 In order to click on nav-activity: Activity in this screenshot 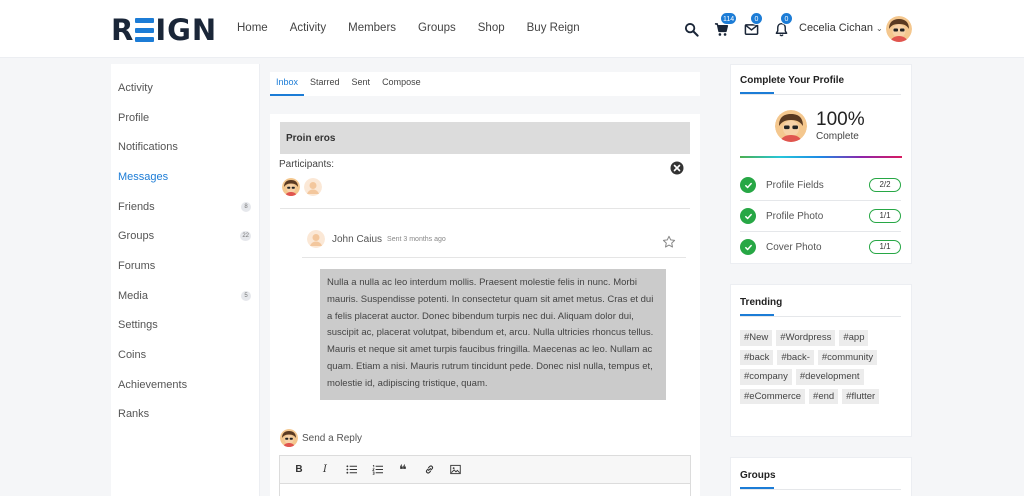, I will do `click(308, 28)`.